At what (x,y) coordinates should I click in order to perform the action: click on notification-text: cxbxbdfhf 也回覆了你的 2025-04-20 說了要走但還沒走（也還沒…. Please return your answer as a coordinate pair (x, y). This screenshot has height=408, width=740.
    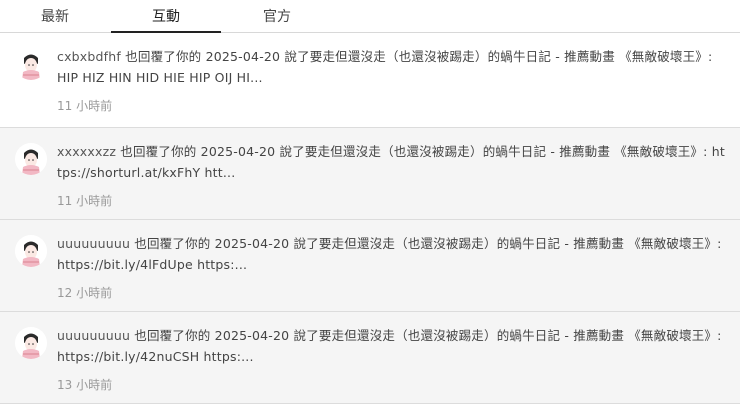
    Looking at the image, I should click on (391, 67).